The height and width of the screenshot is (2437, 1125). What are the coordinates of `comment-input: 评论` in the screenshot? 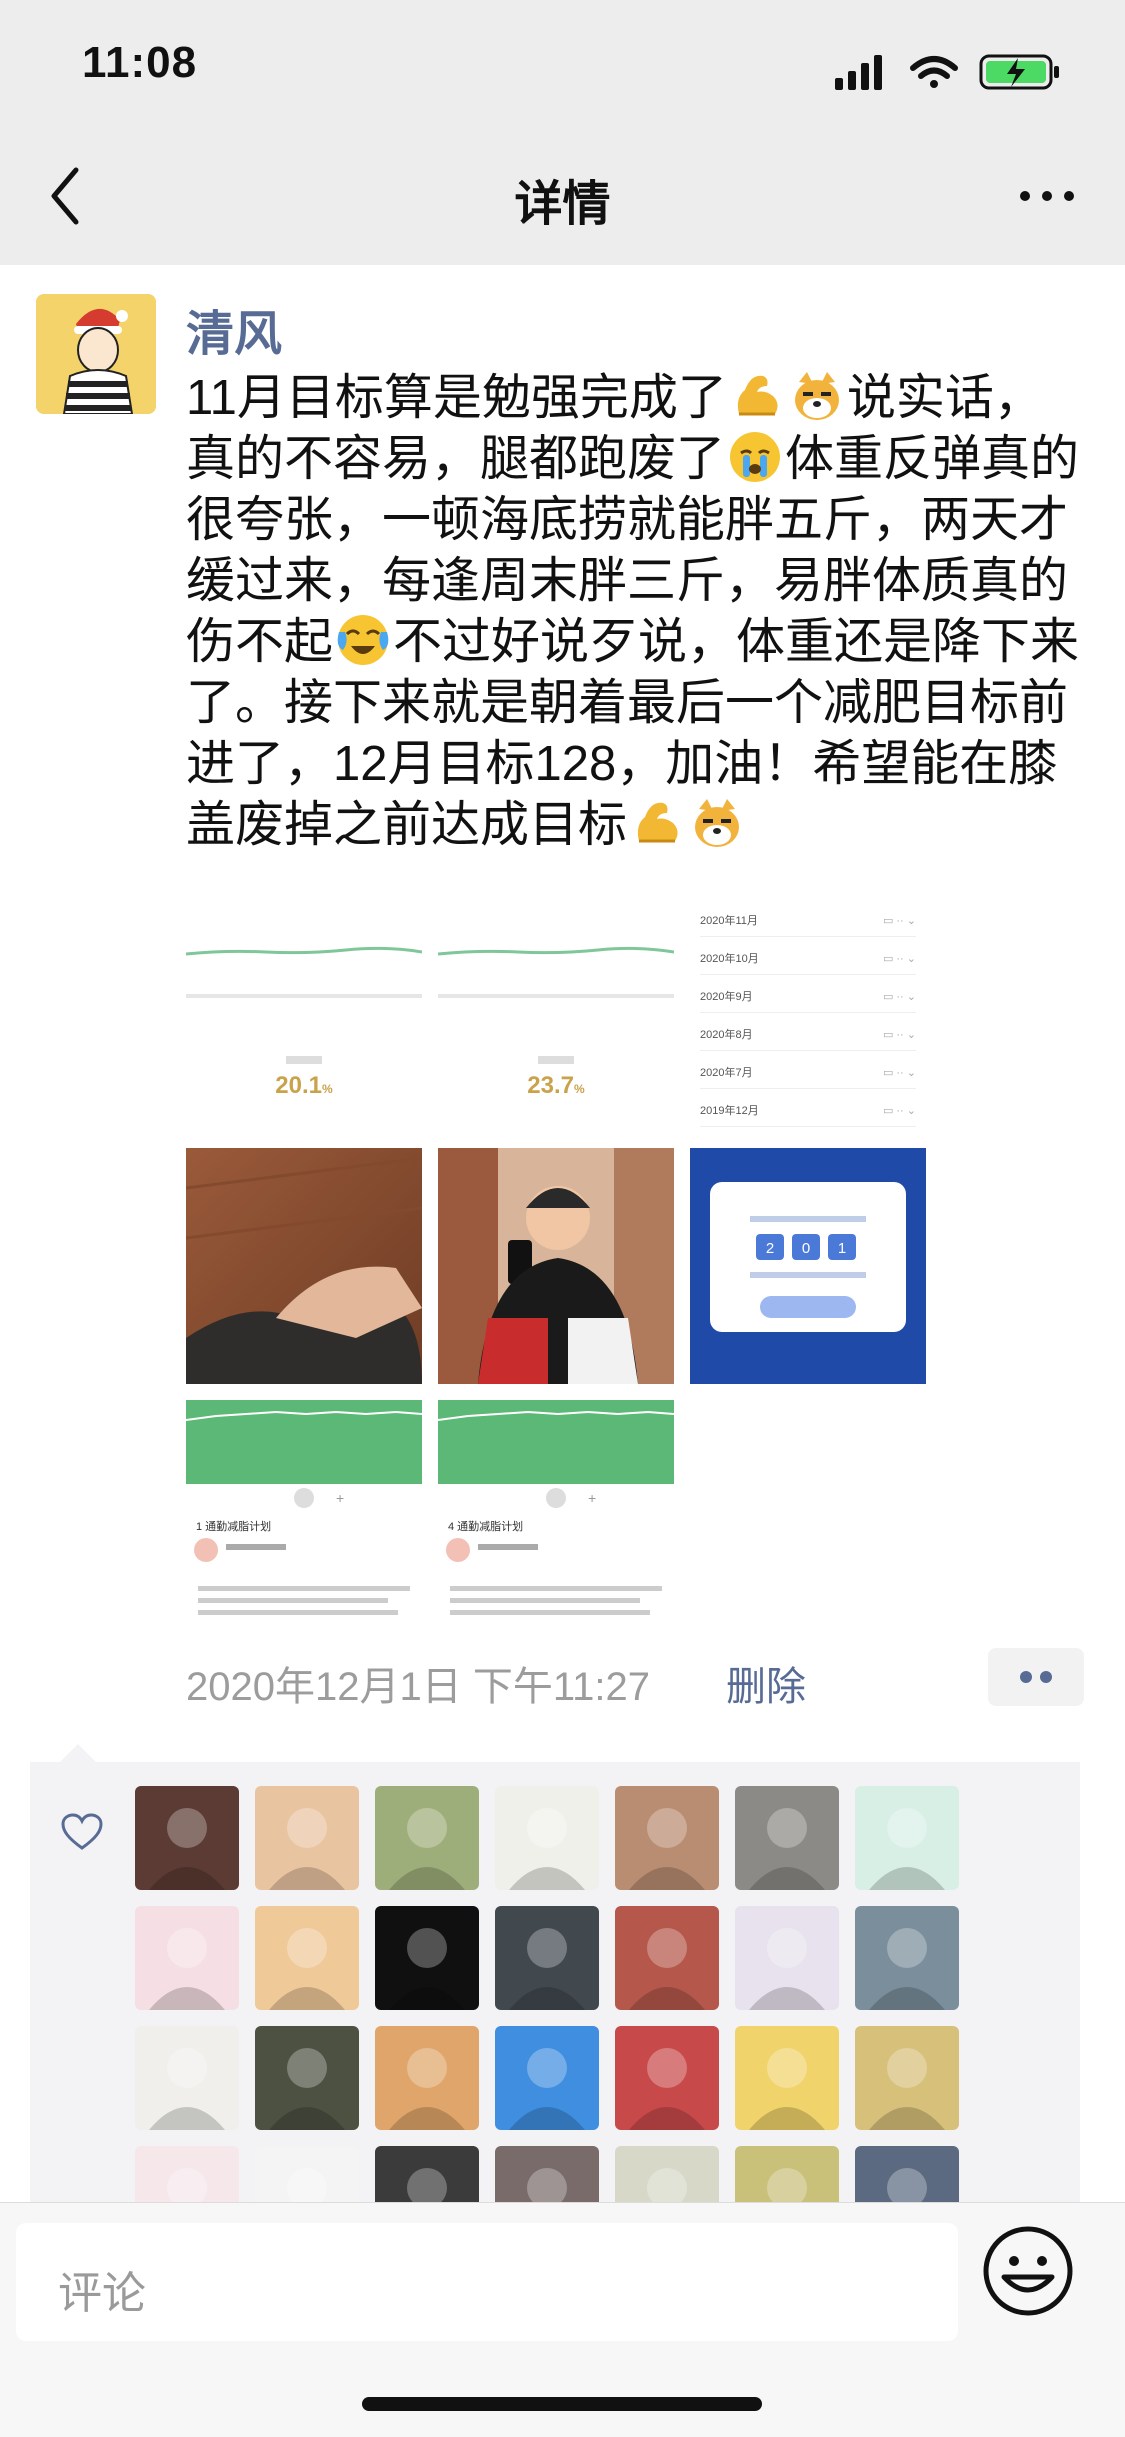 It's located at (487, 2282).